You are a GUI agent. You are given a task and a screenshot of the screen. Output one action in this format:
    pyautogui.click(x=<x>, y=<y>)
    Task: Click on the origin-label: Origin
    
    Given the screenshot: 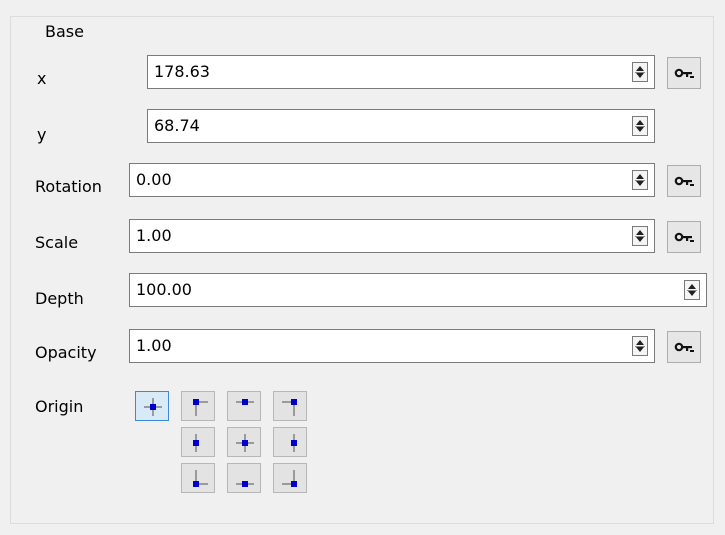 What is the action you would take?
    pyautogui.click(x=59, y=406)
    